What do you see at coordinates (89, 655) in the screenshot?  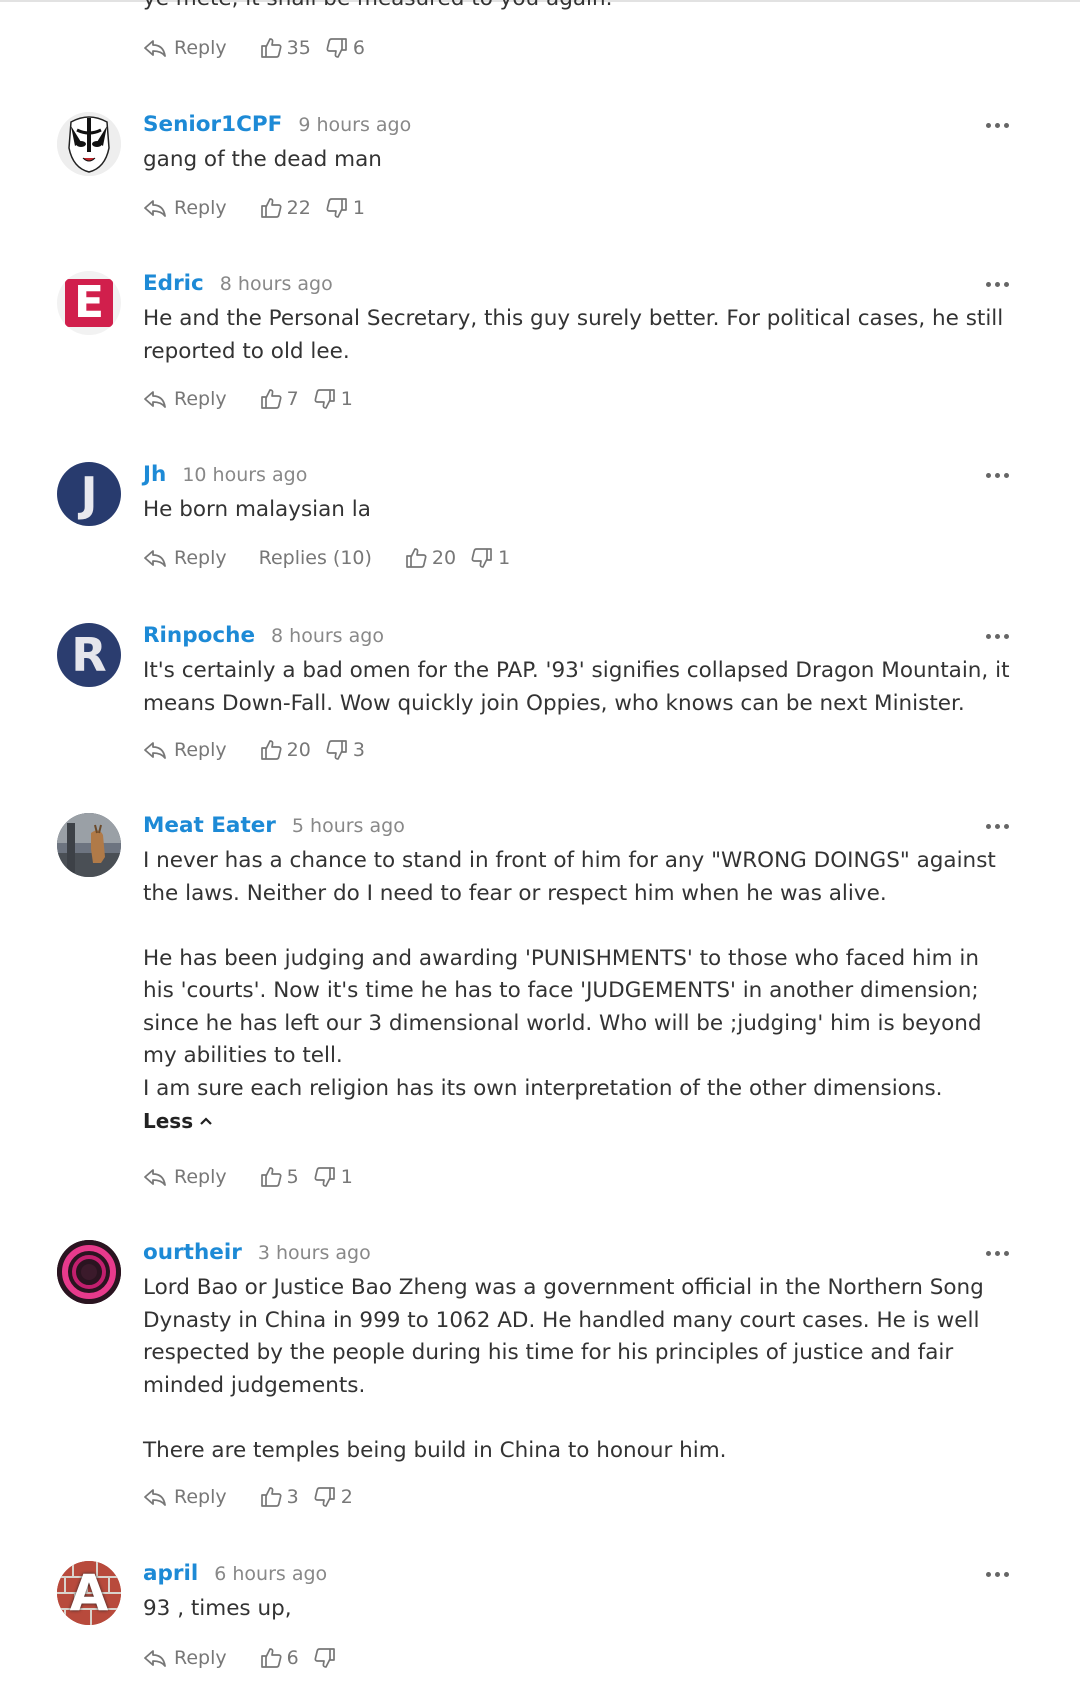 I see `letter-r-avatar: R` at bounding box center [89, 655].